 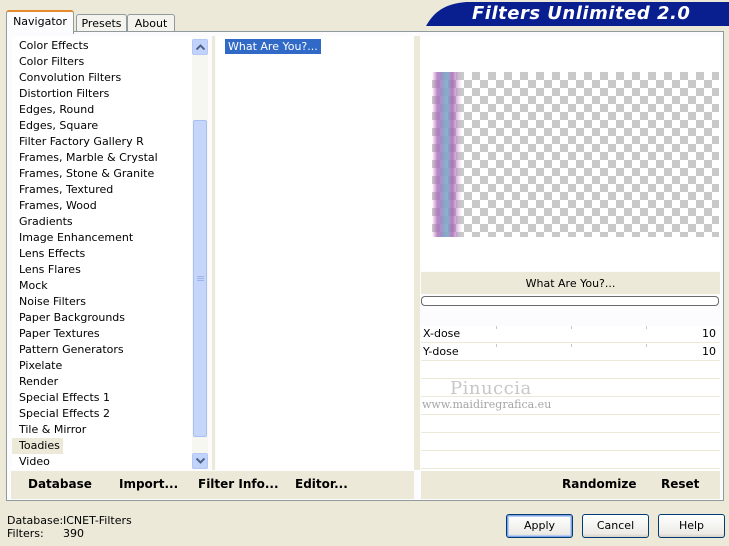 What do you see at coordinates (25, 533) in the screenshot?
I see `filters-label: Filters:` at bounding box center [25, 533].